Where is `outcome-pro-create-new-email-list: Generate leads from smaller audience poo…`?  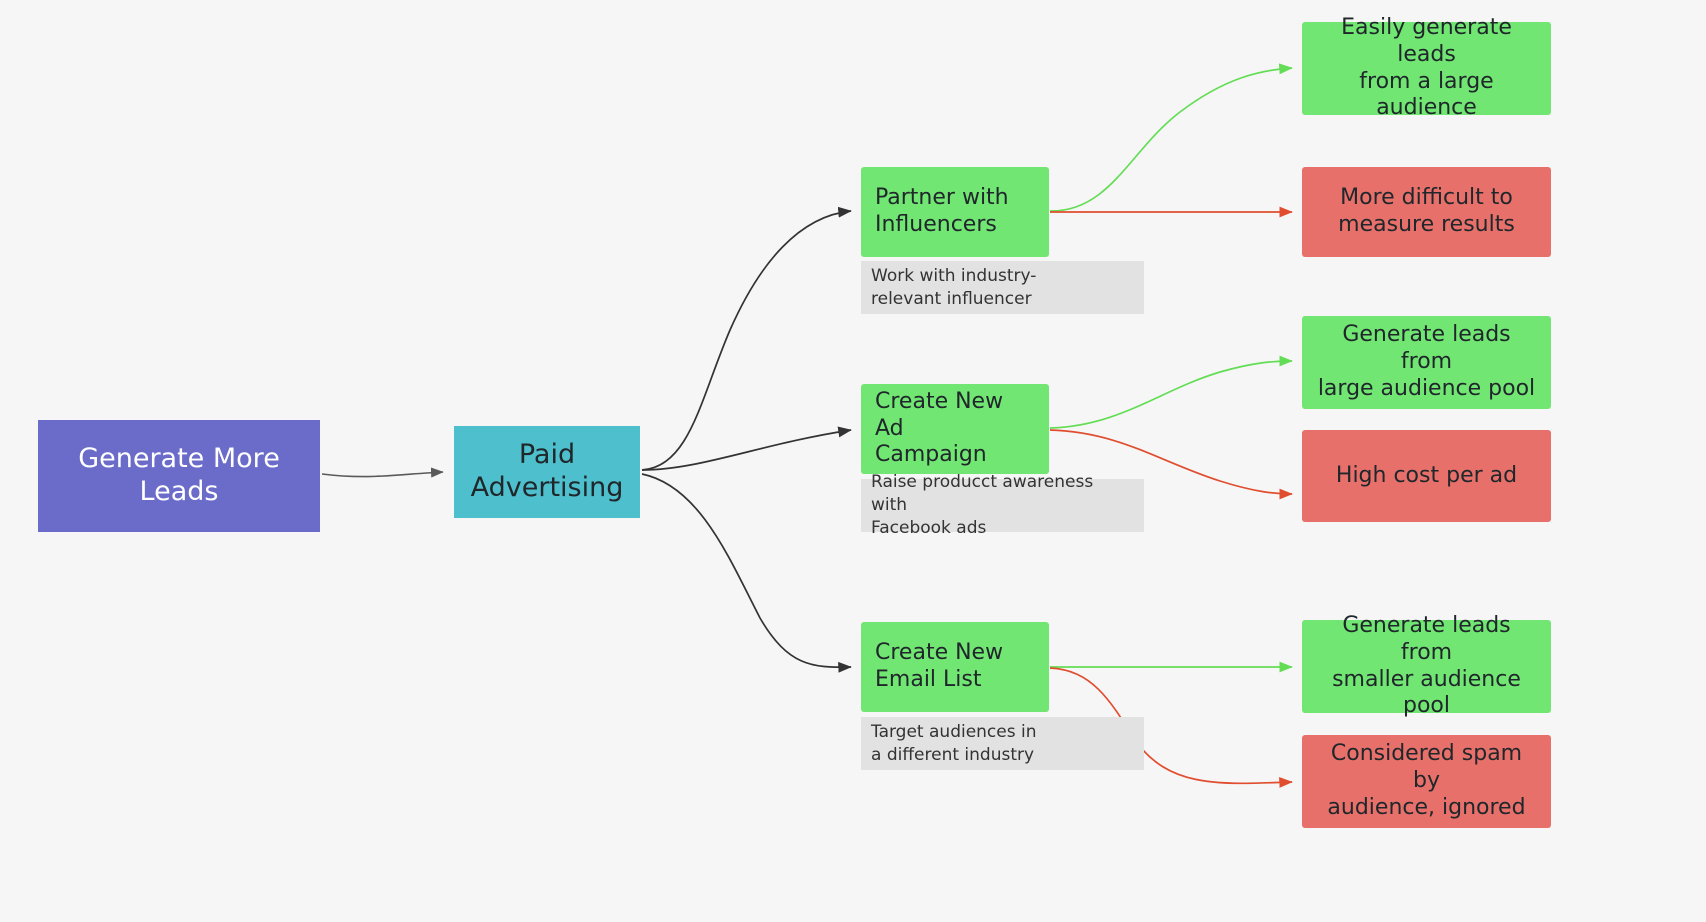 outcome-pro-create-new-email-list: Generate leads from smaller audience poo… is located at coordinates (1426, 665).